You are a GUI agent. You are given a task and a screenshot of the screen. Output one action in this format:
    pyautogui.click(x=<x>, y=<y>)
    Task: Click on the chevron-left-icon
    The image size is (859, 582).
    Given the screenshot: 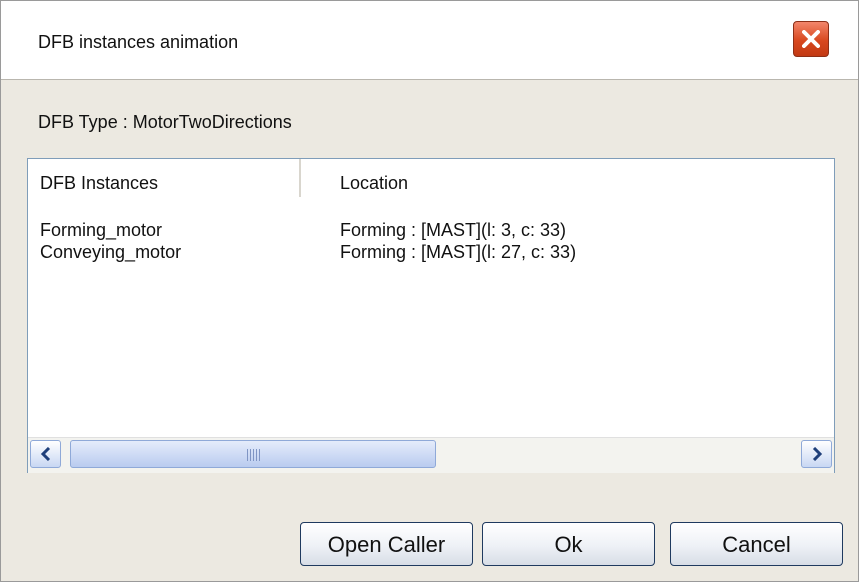 What is the action you would take?
    pyautogui.click(x=45, y=454)
    